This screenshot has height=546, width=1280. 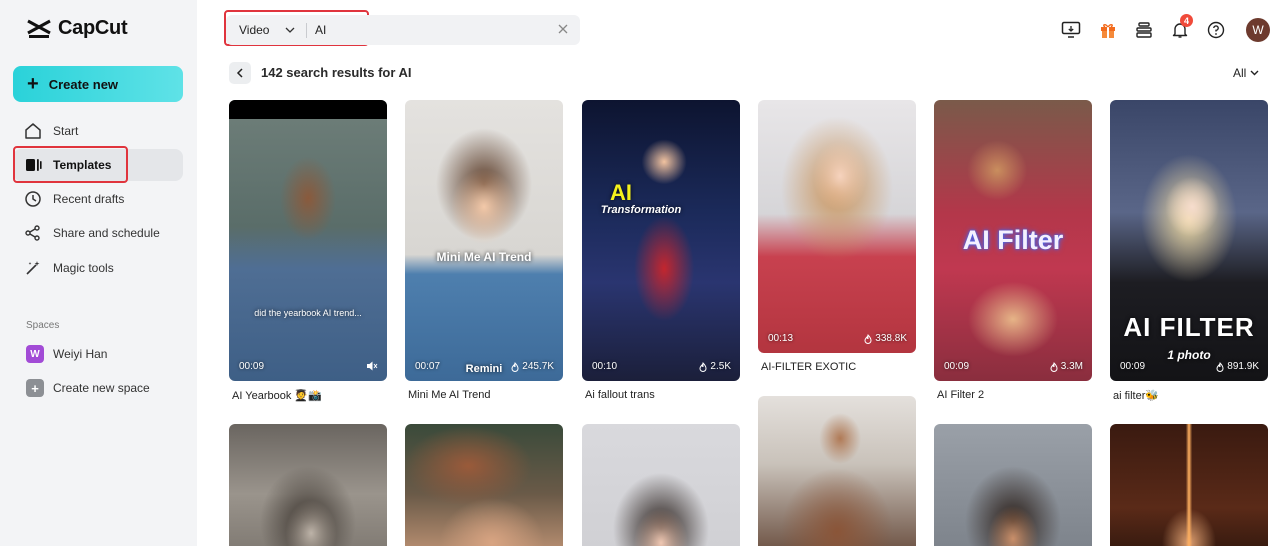 What do you see at coordinates (1240, 73) in the screenshot?
I see `results-filter-value: All` at bounding box center [1240, 73].